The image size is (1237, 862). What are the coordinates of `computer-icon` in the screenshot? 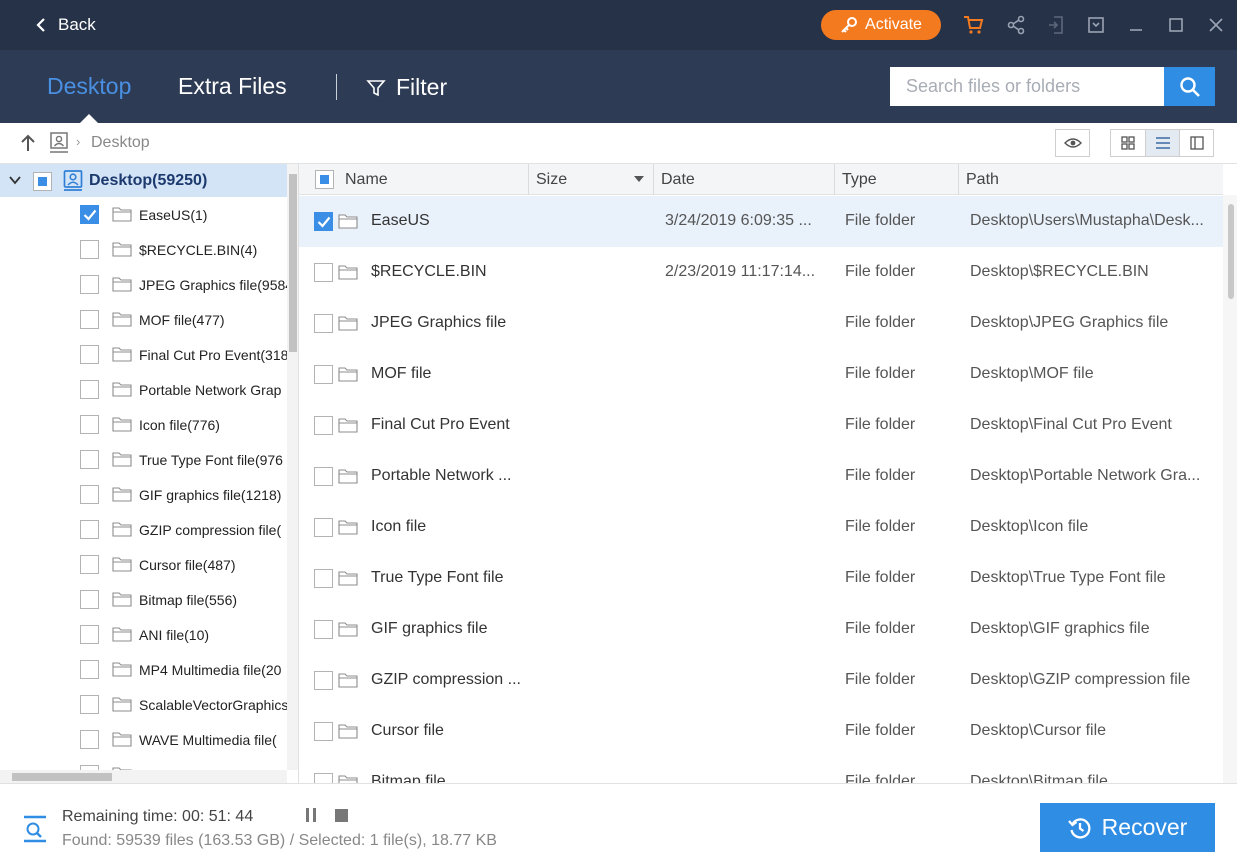 It's located at (59, 143).